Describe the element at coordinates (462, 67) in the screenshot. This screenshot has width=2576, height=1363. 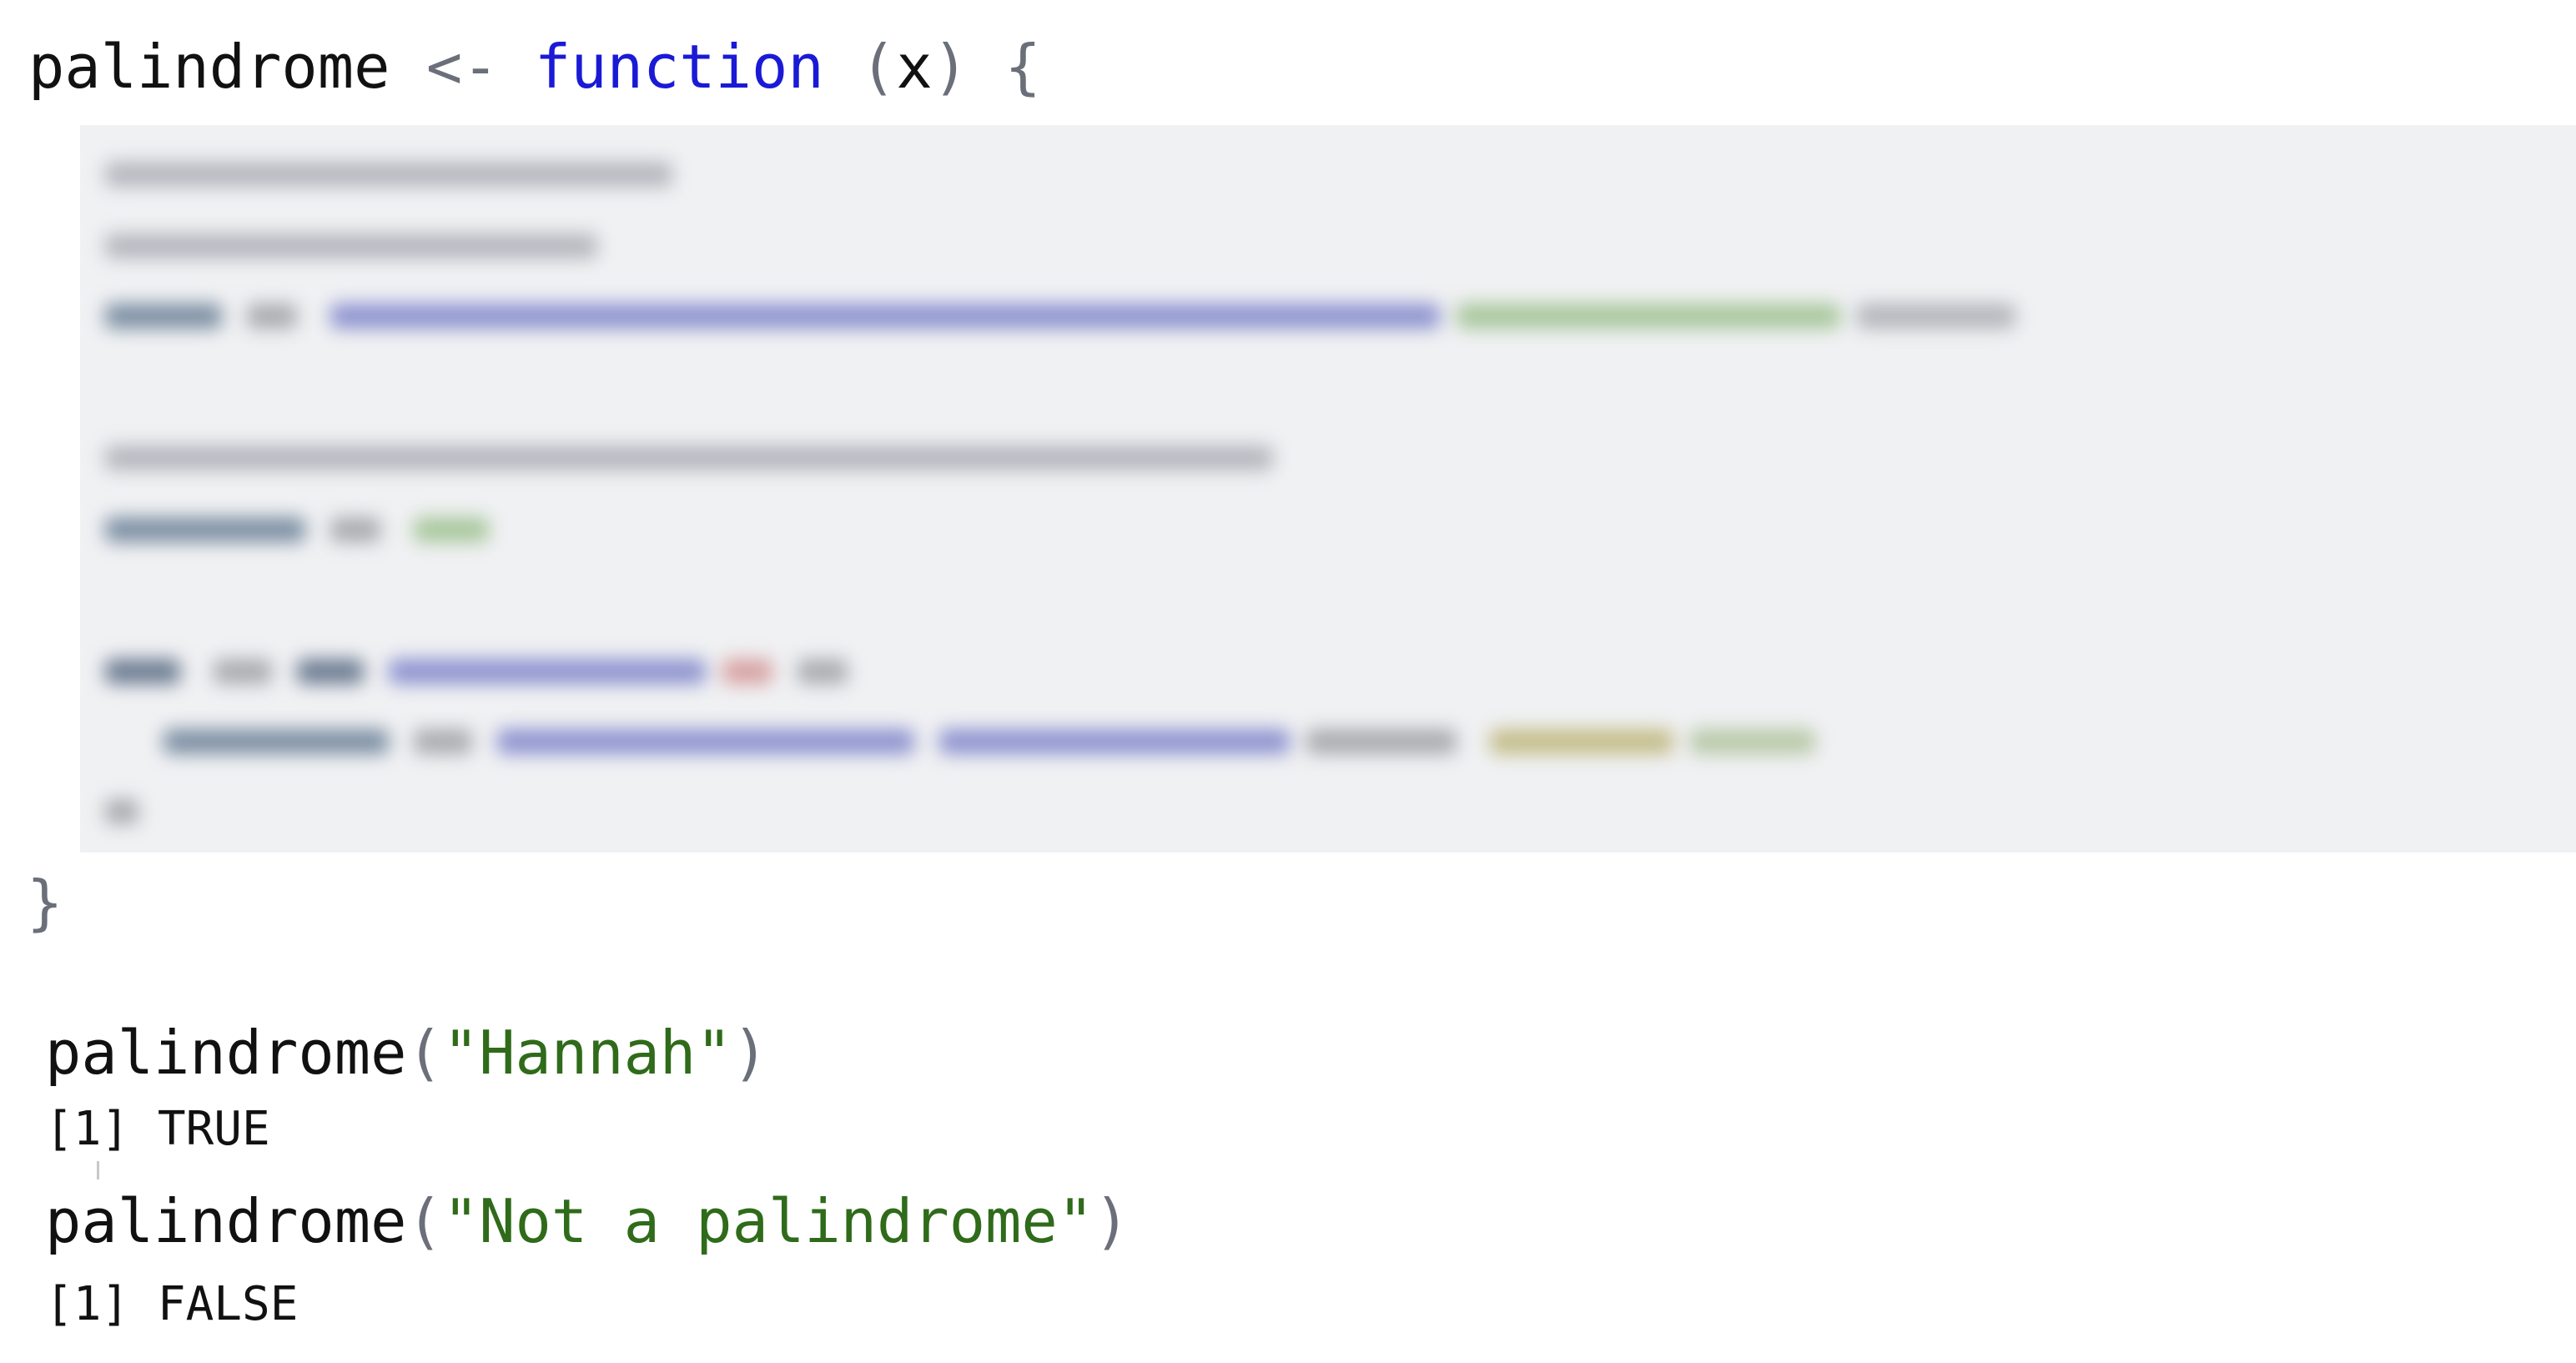
I see `assign-operator: <-` at that location.